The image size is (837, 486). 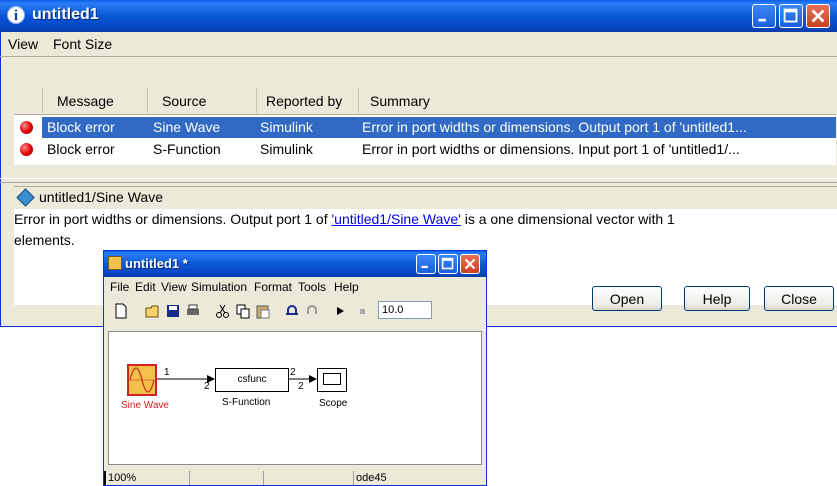 I want to click on detail-text-end: is a one dimensional vector with 1, so click(x=567, y=219).